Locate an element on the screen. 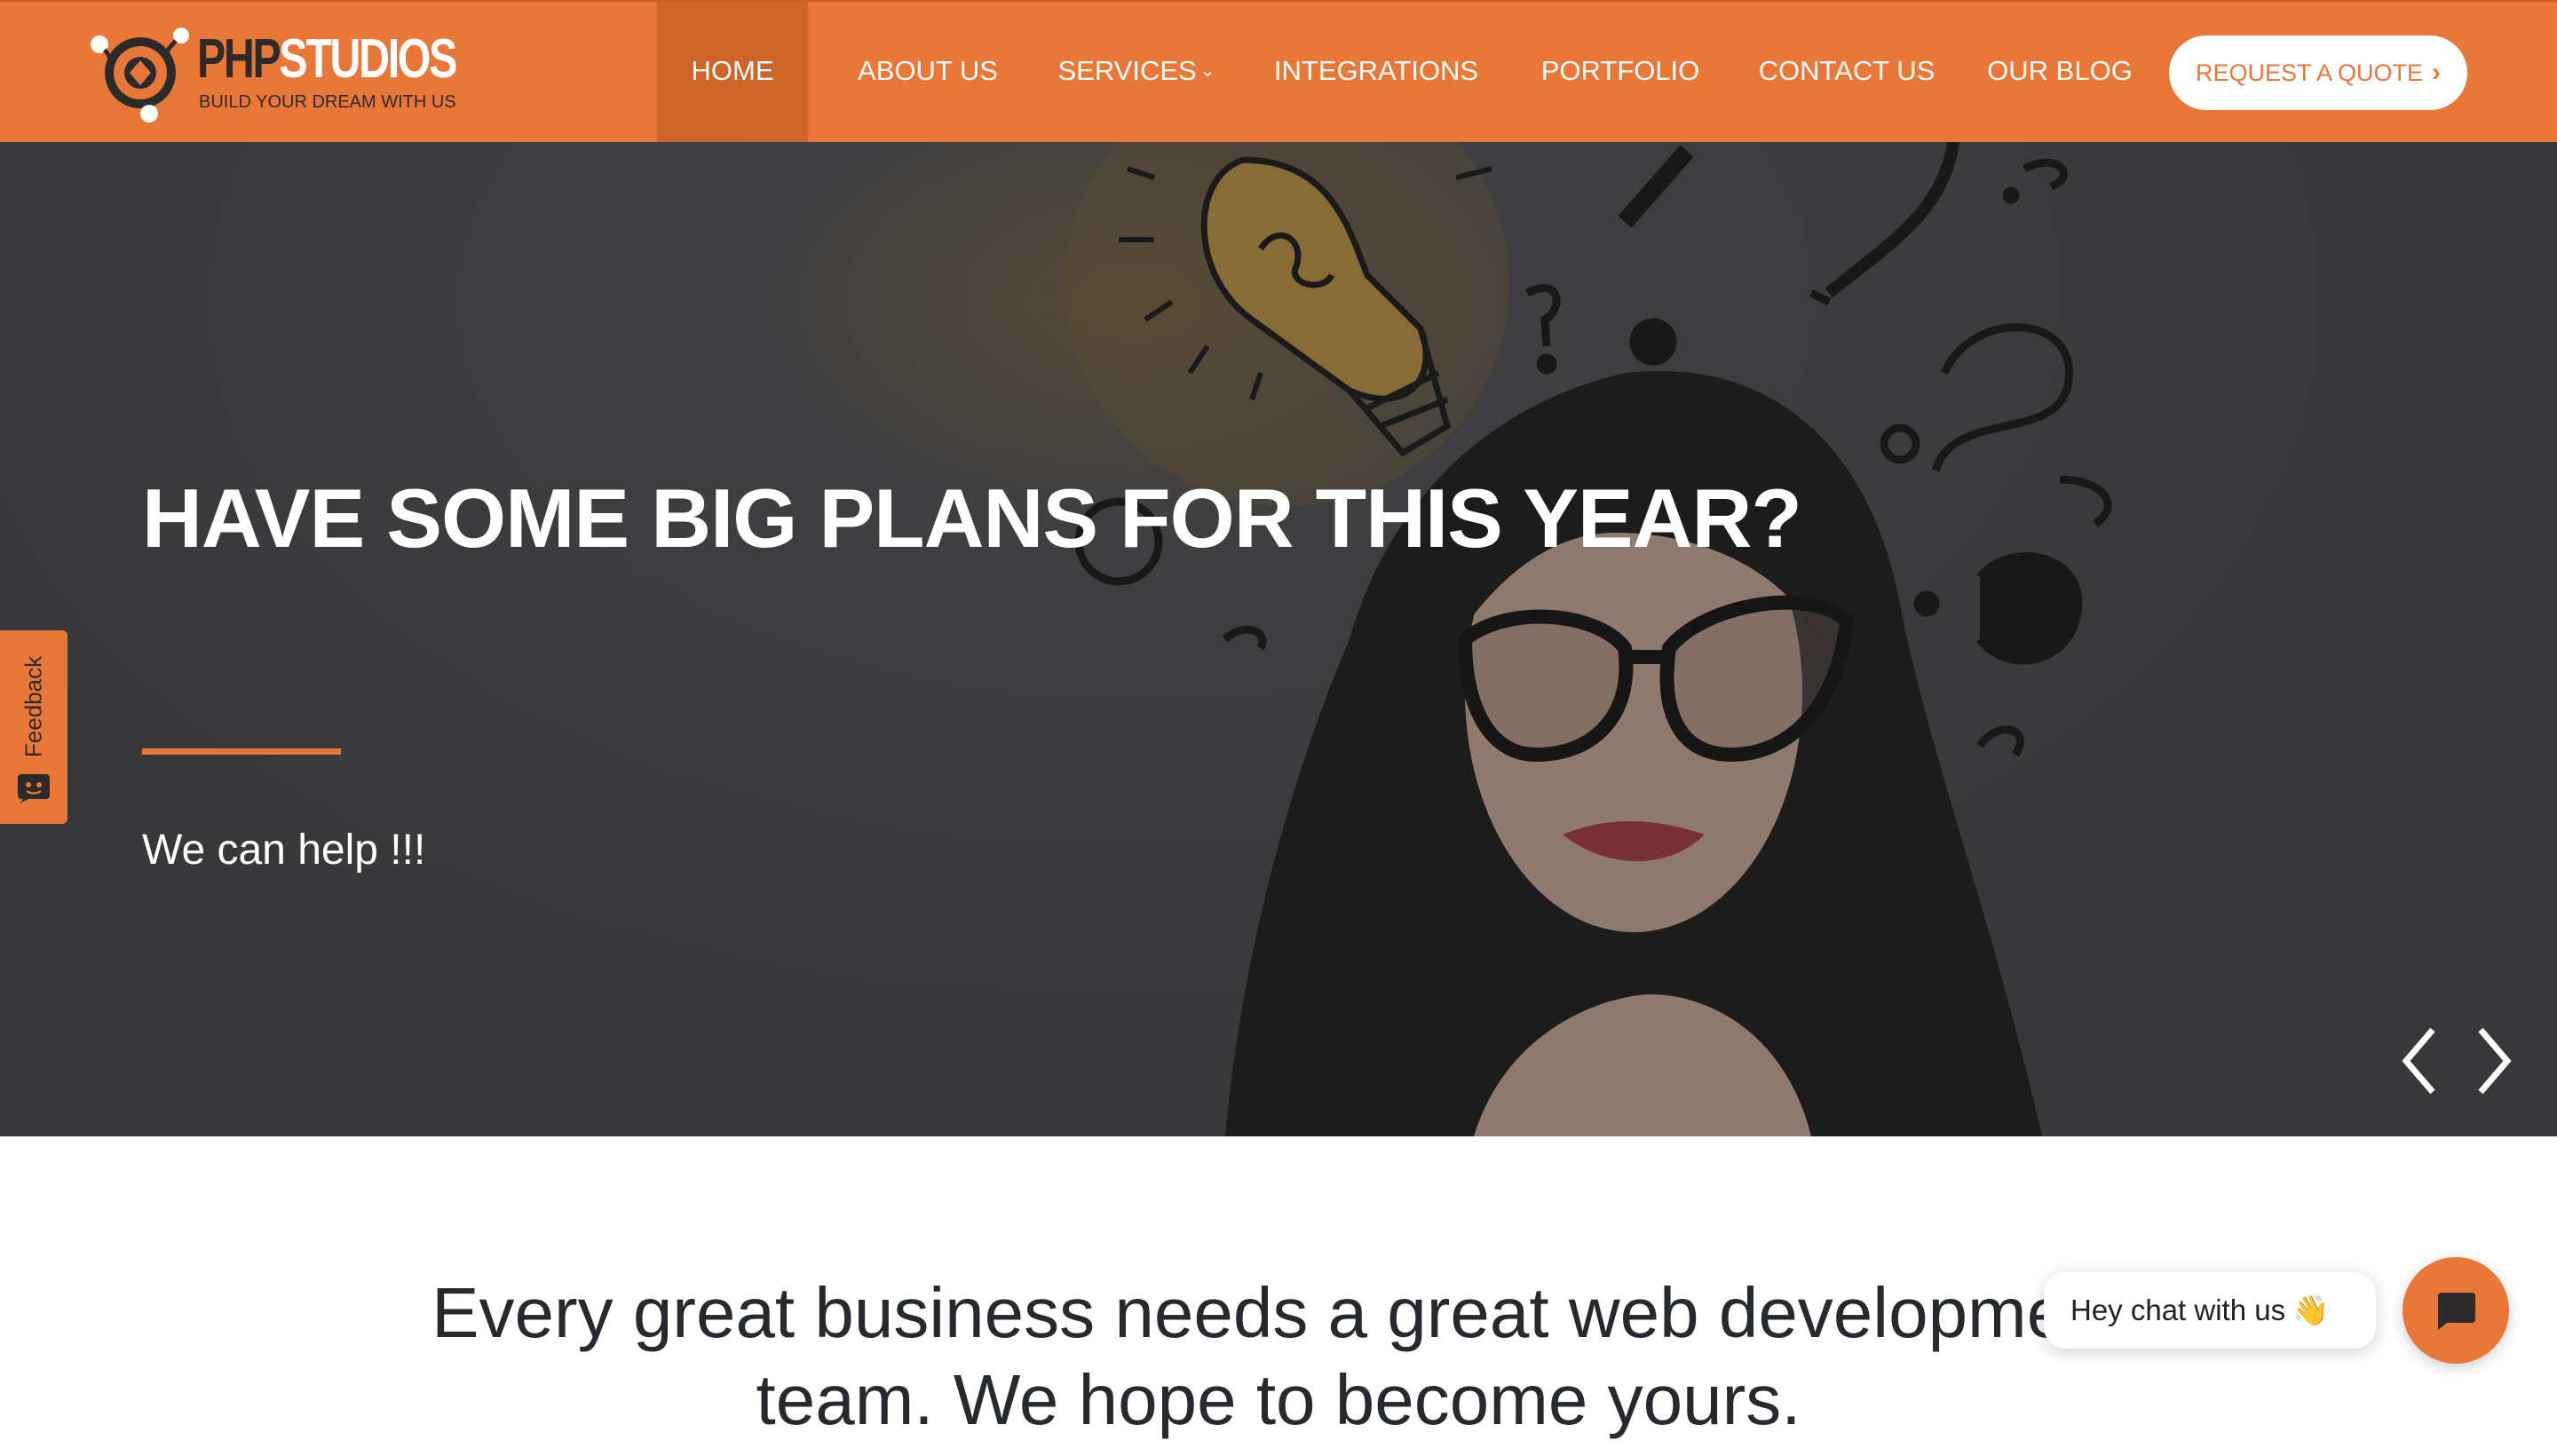 The image size is (2557, 1456). logo-wordmark: PHPSTUDIOS is located at coordinates (327, 60).